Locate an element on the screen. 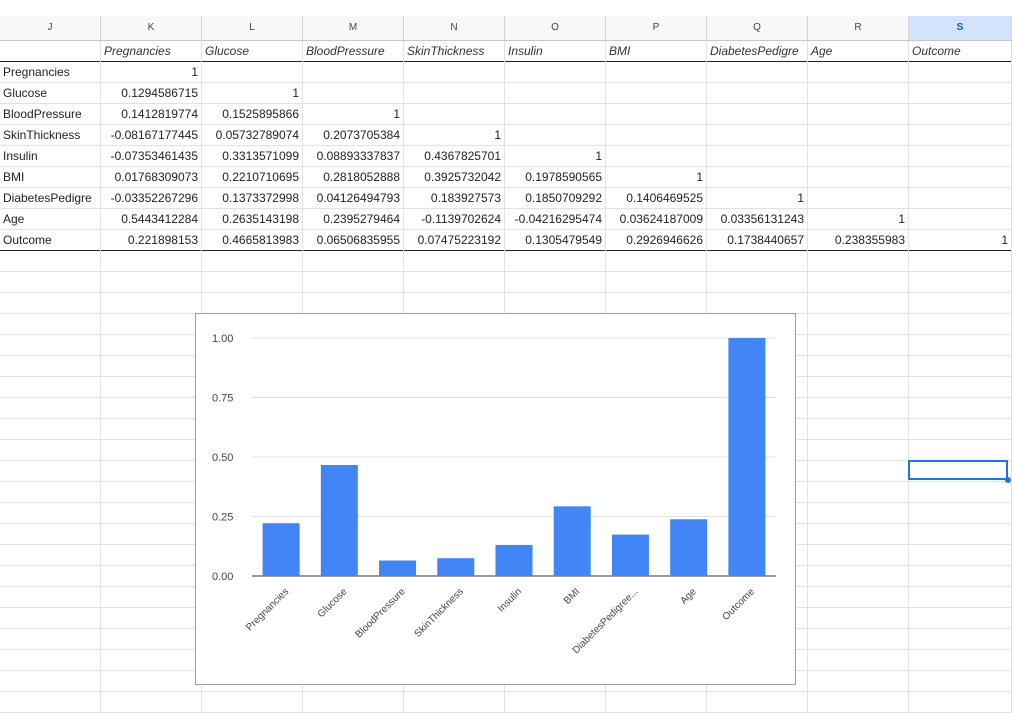 The image size is (1012, 713). column-header-p: P is located at coordinates (656, 28).